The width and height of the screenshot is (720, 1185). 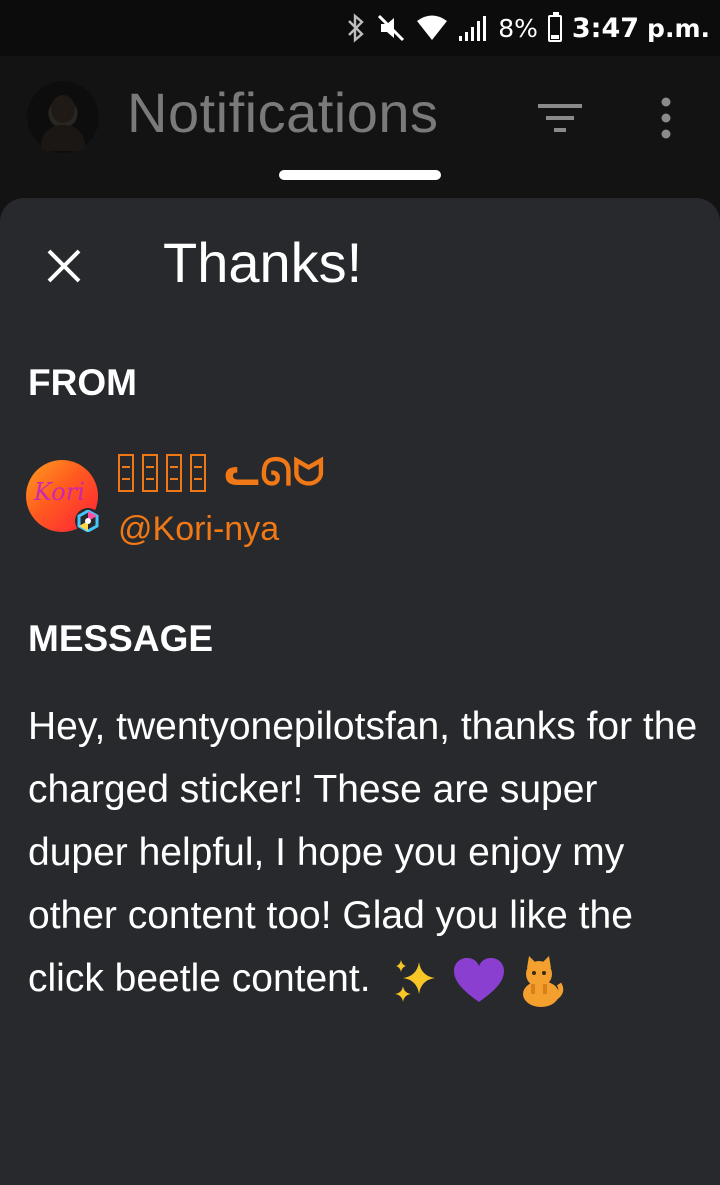 I want to click on sender-handle: @Kori-nya, so click(x=198, y=529).